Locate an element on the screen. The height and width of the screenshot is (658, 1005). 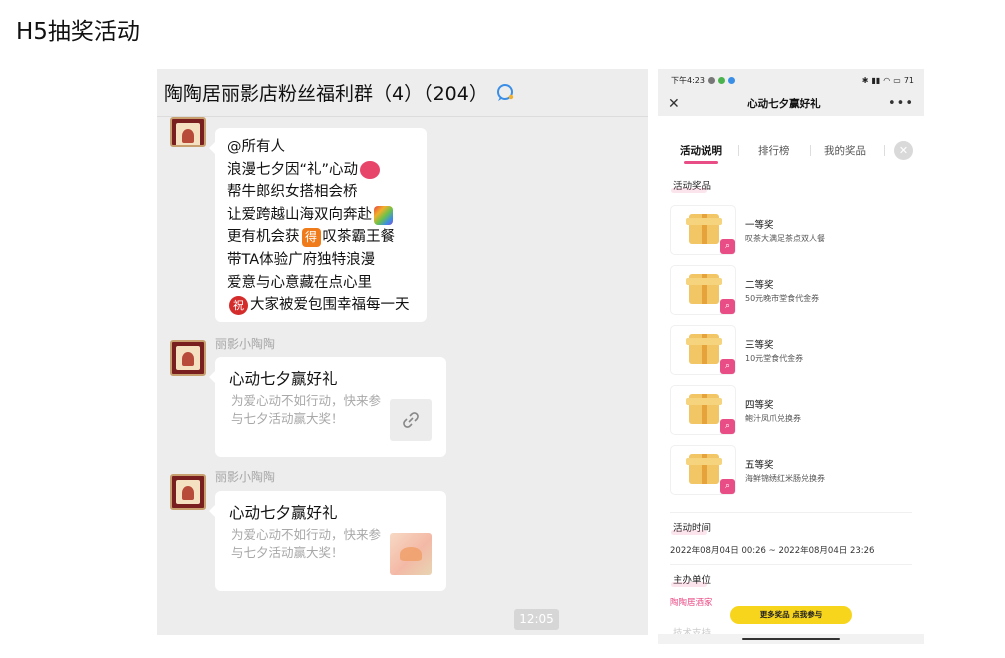
card-thumbnail-image is located at coordinates (411, 554).